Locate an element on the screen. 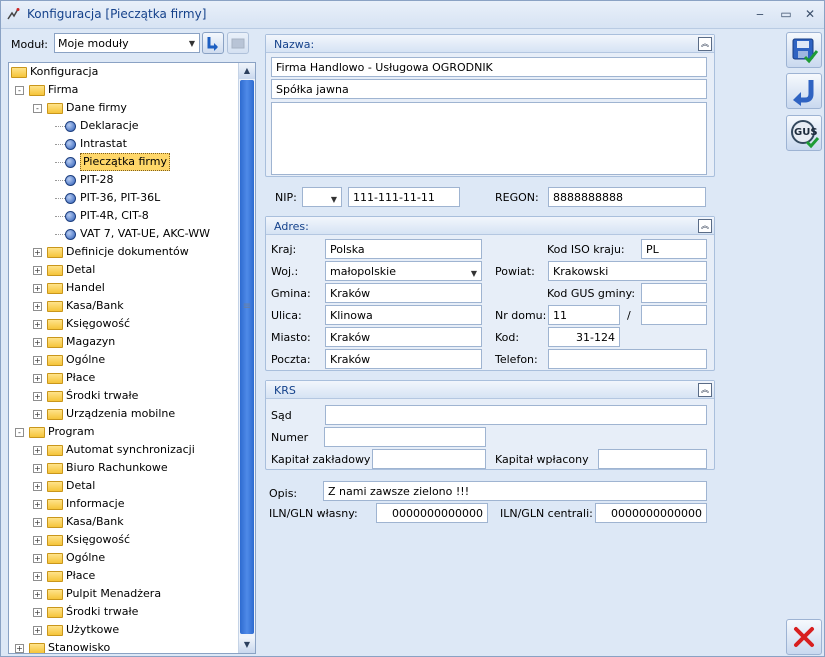 This screenshot has width=825, height=657. scroll-up-icon: ▲ is located at coordinates (247, 71).